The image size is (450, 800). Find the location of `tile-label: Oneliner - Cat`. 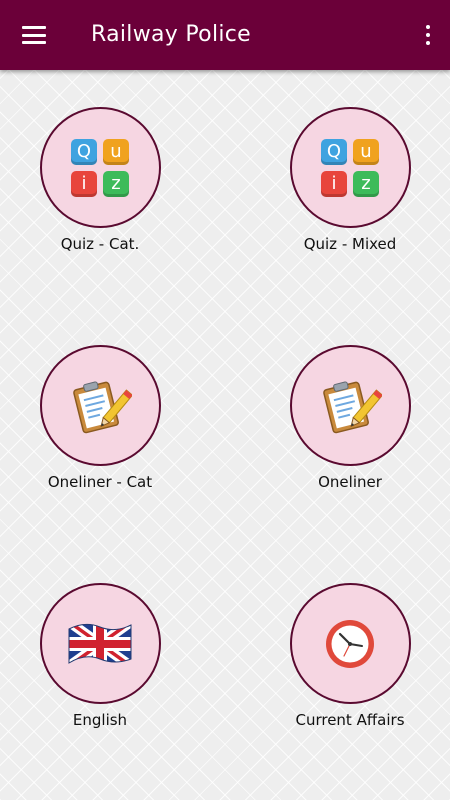

tile-label: Oneliner - Cat is located at coordinates (100, 482).